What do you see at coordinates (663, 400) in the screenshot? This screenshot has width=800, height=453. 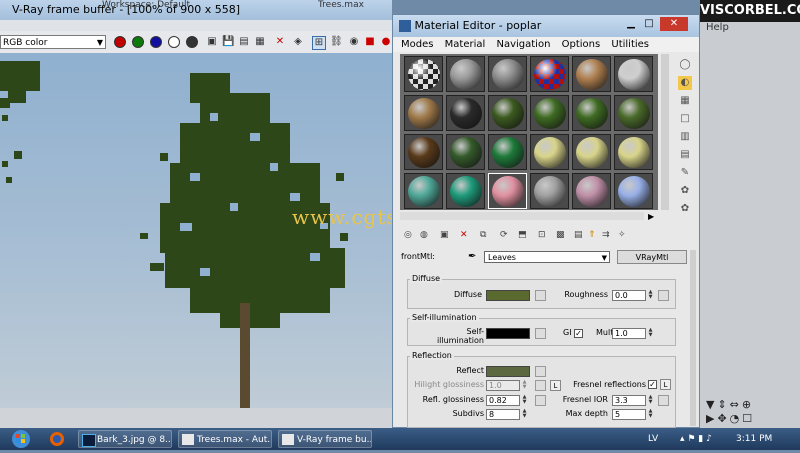 I see `fresnel-ior-map-button` at bounding box center [663, 400].